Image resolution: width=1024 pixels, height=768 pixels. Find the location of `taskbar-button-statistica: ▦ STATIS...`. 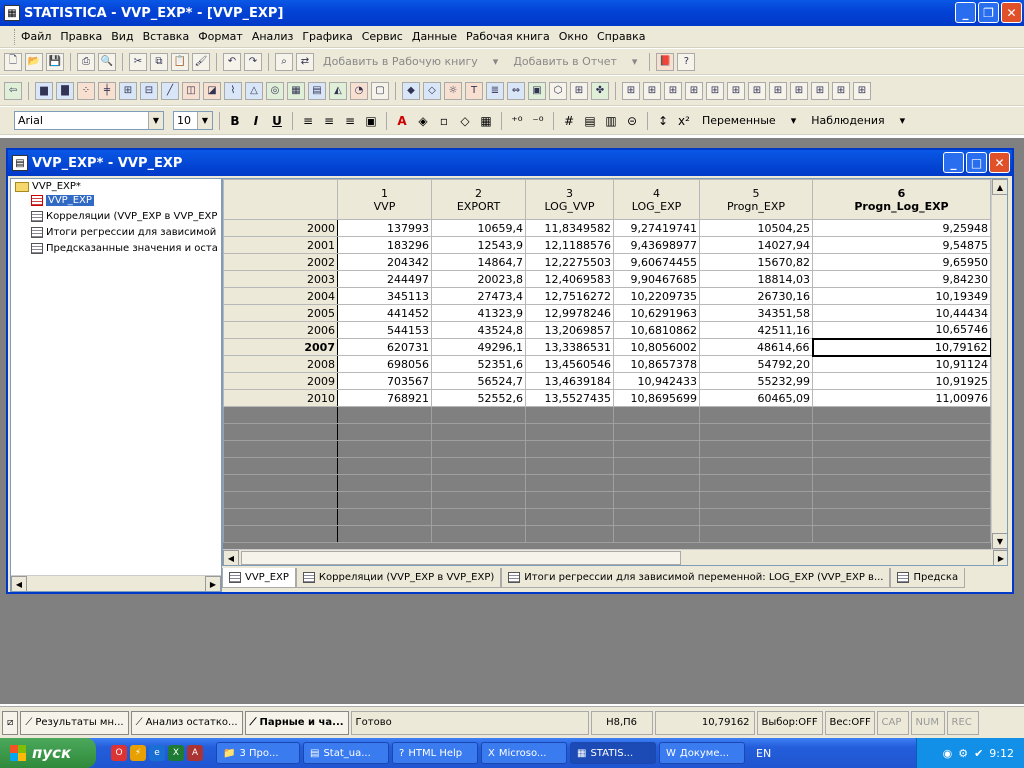

taskbar-button-statistica: ▦ STATIS... is located at coordinates (613, 753).